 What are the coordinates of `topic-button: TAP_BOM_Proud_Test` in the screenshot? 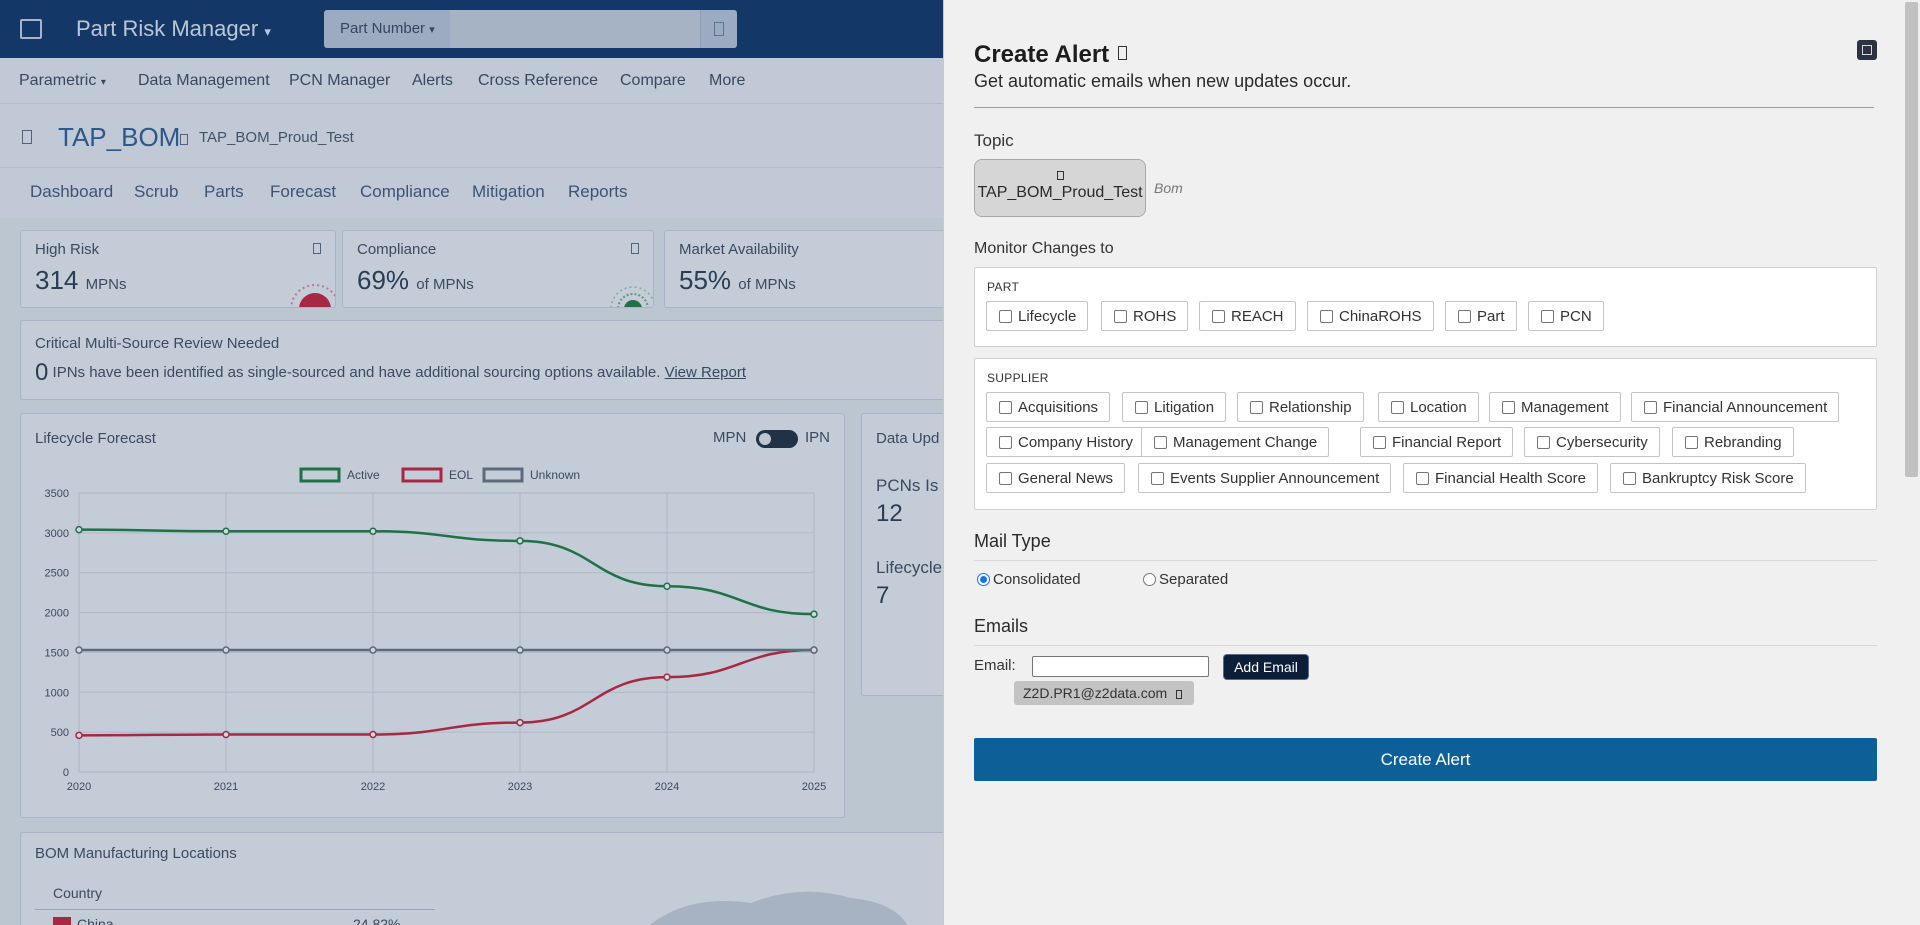 It's located at (1060, 188).